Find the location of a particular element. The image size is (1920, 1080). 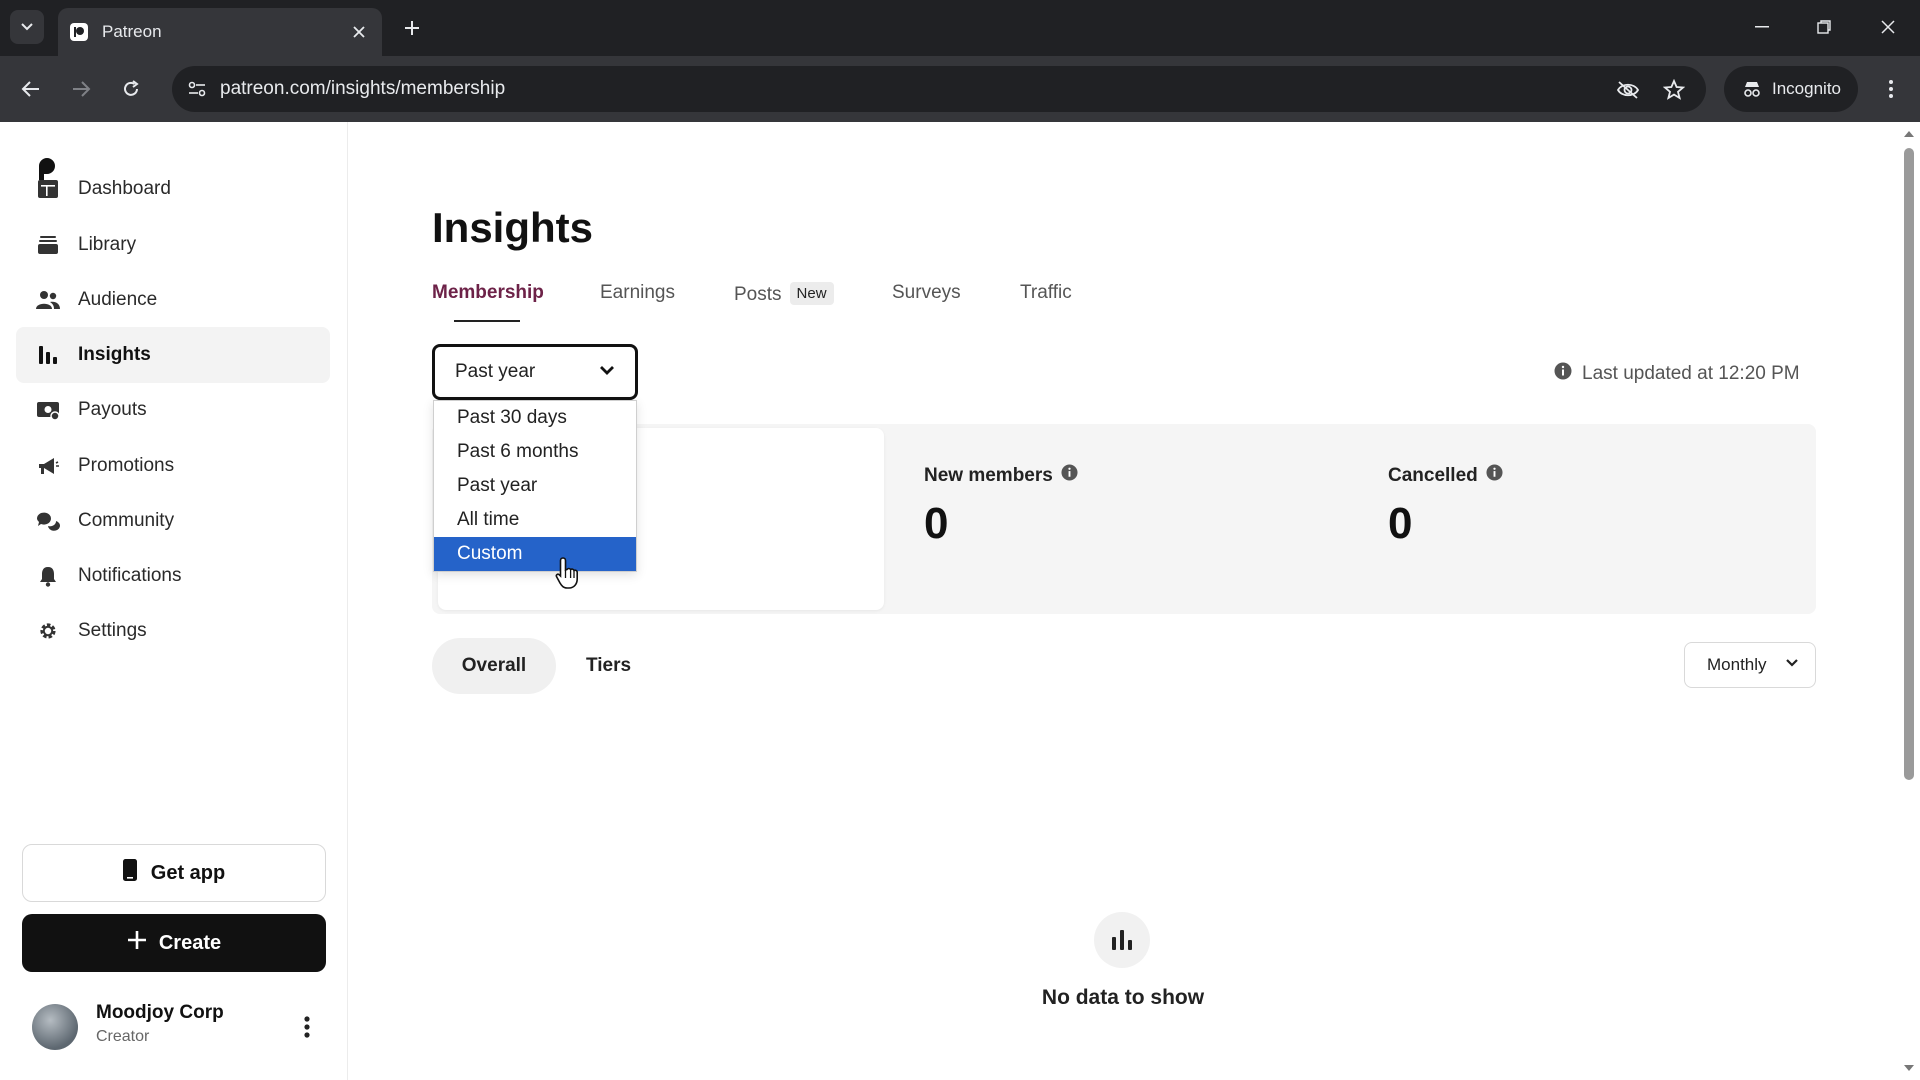

sidebar-item-label: Payouts is located at coordinates (112, 409).